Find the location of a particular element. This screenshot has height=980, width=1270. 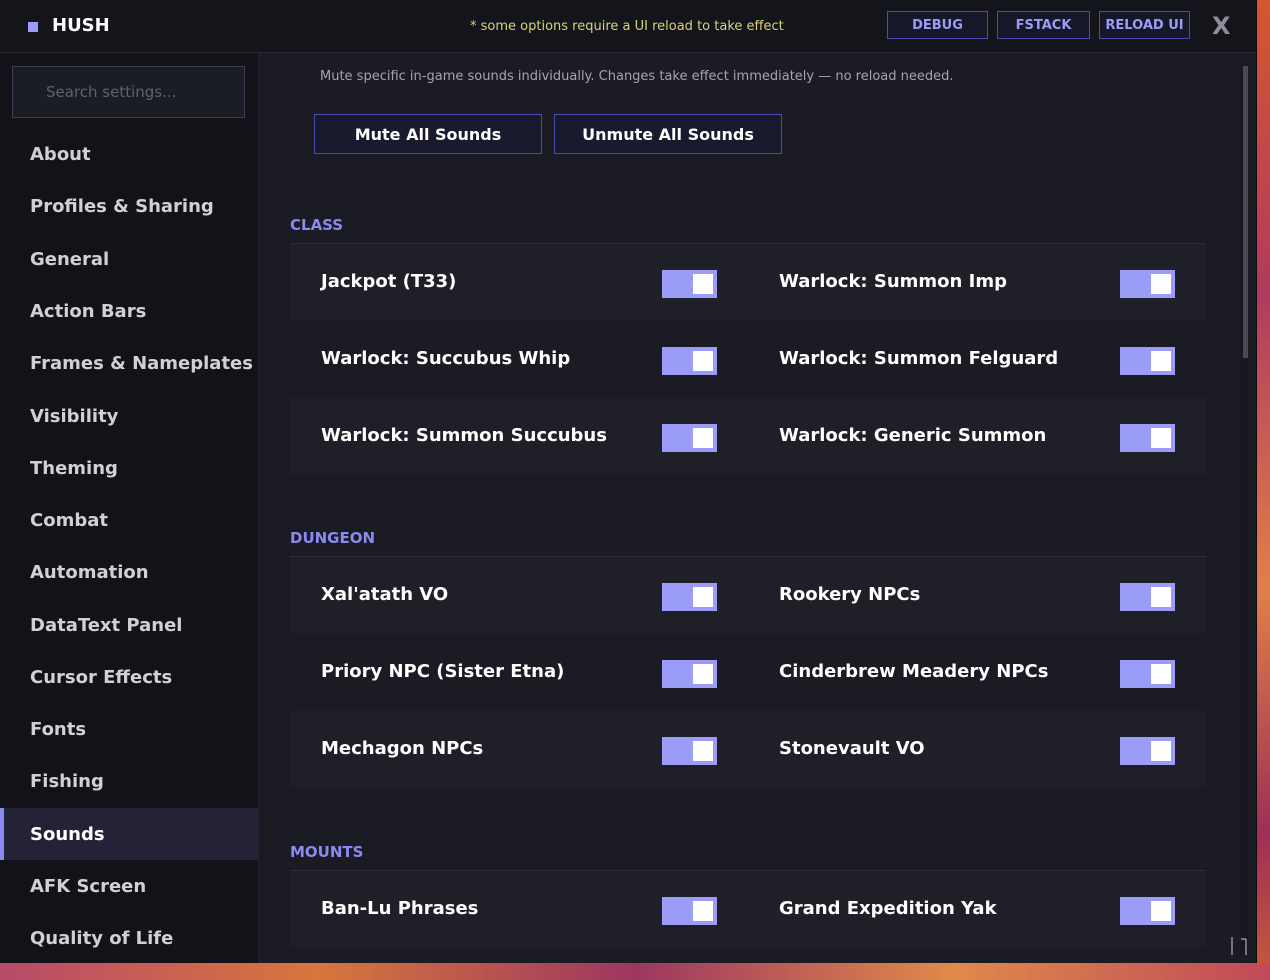

toggle-warlock-generic-summon is located at coordinates (1147, 438).